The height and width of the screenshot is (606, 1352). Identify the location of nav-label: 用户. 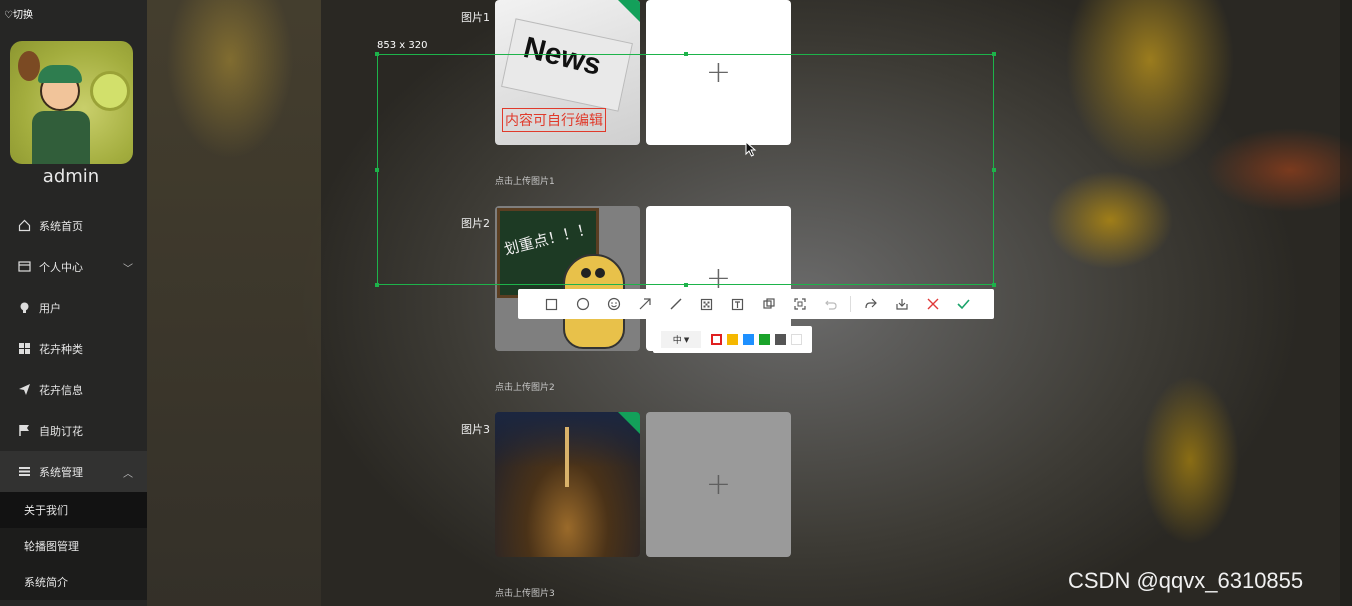
(50, 308).